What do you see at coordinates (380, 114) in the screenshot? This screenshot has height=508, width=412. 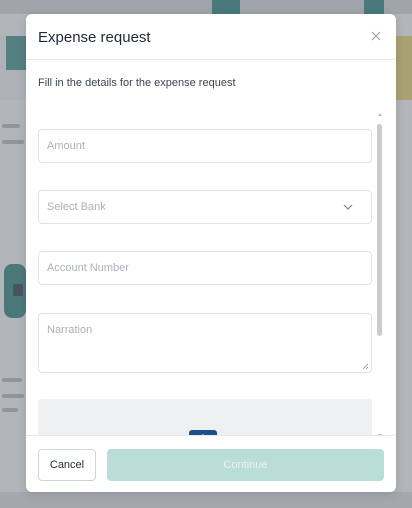 I see `scroll-up-arrow-icon` at bounding box center [380, 114].